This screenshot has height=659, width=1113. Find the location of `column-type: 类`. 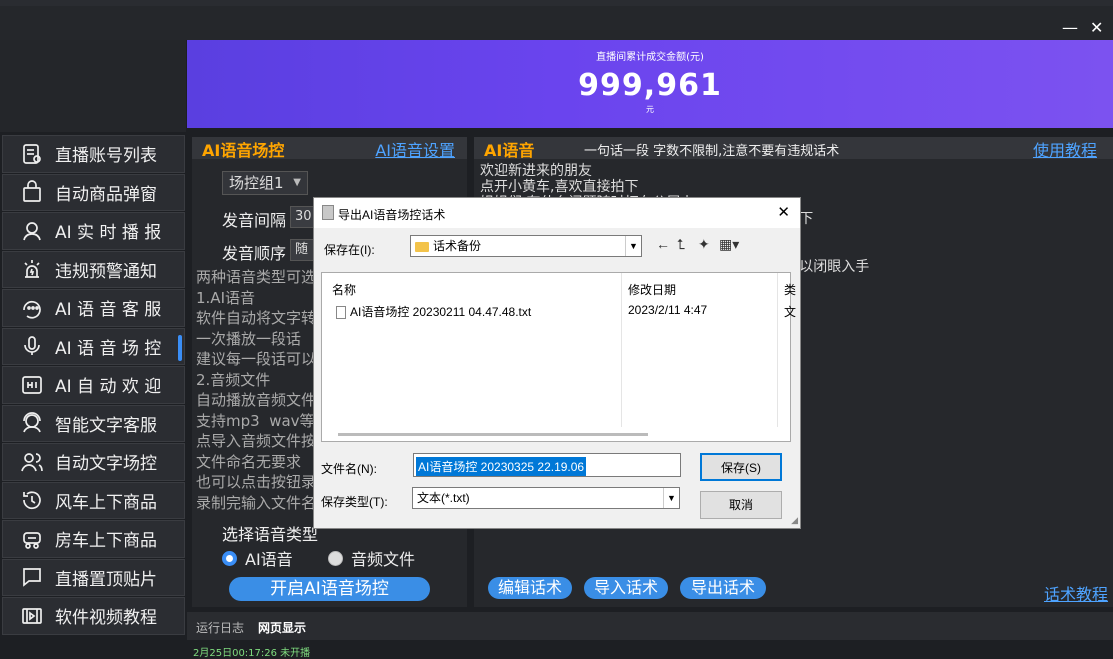

column-type: 类 is located at coordinates (790, 289).